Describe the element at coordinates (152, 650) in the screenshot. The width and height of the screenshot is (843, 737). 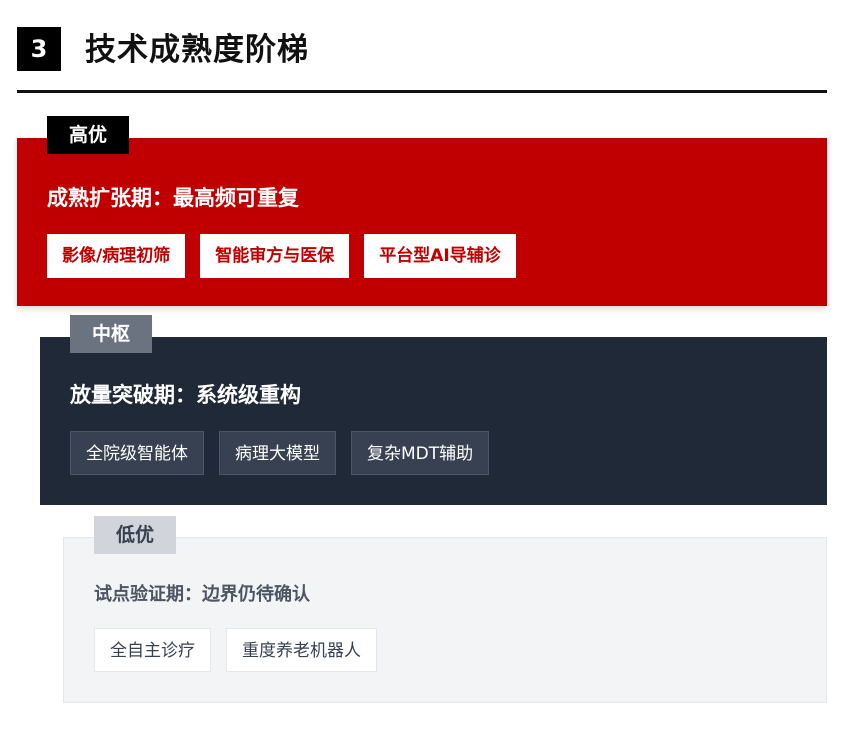
I see `tag: 全自主诊疗` at that location.